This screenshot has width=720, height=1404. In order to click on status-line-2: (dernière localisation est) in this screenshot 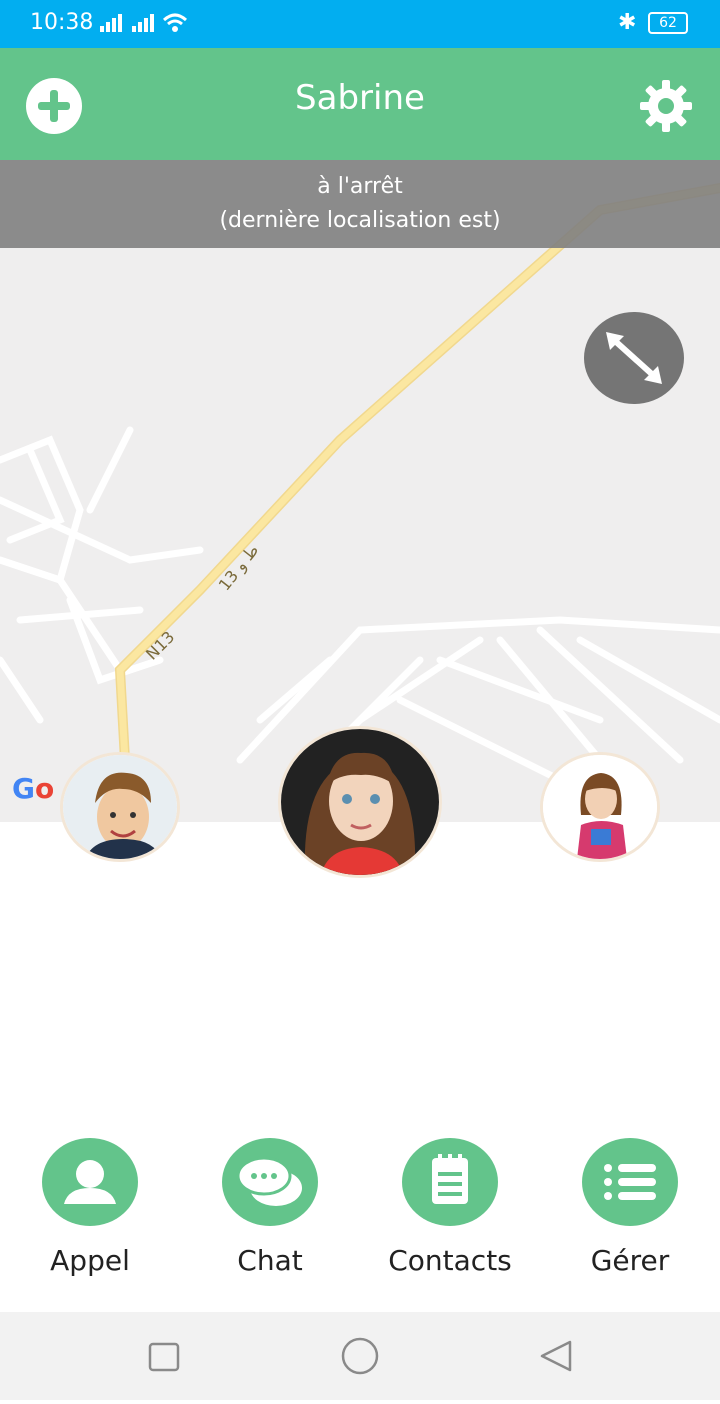, I will do `click(360, 220)`.